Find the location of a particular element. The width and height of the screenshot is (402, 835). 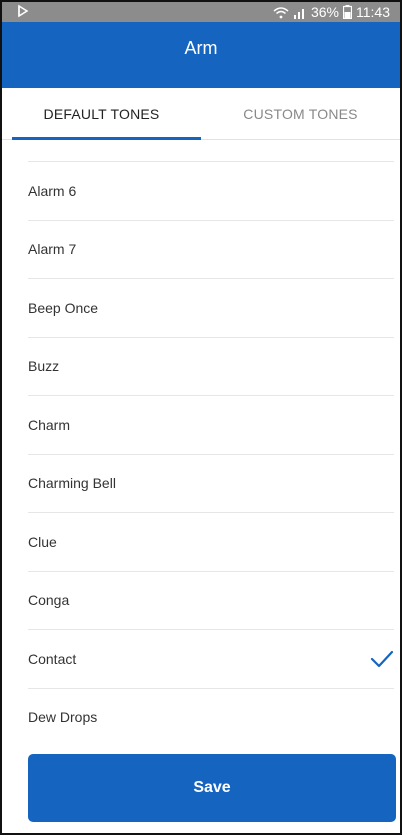

page-title: Arm is located at coordinates (201, 47).